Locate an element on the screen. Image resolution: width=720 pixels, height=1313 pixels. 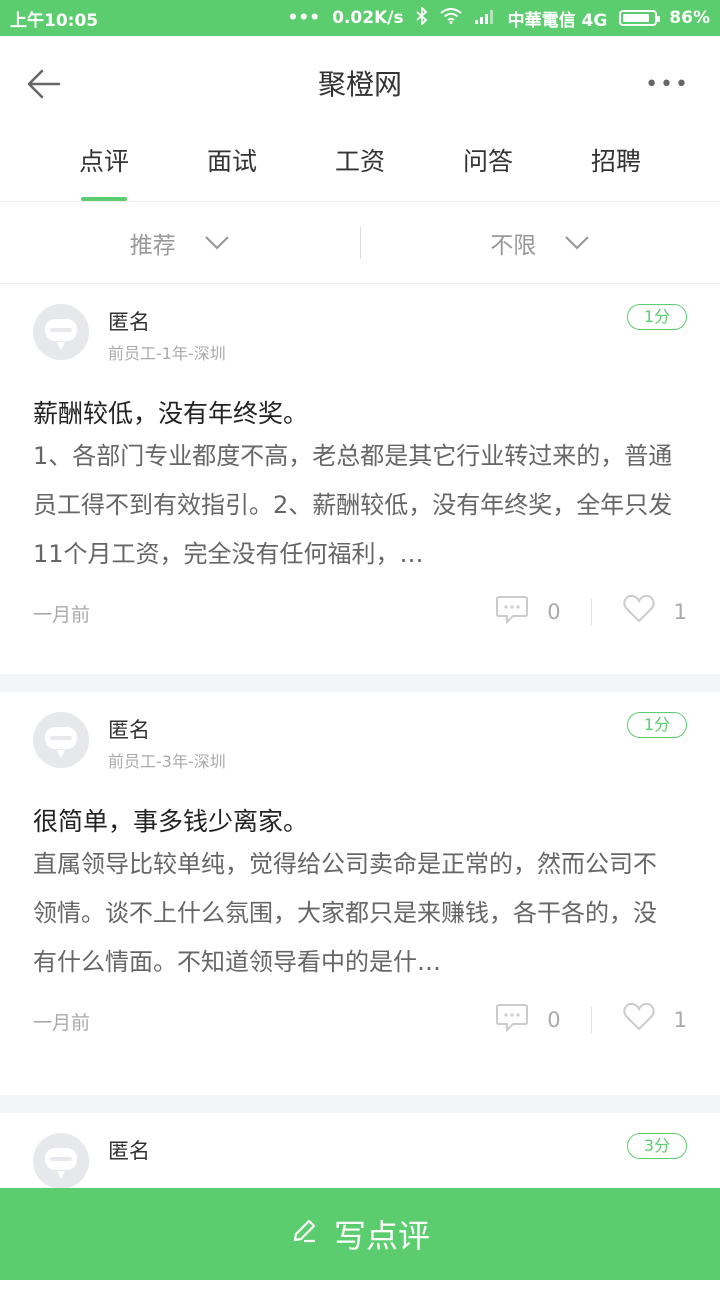
tab-label: 面试 is located at coordinates (232, 161).